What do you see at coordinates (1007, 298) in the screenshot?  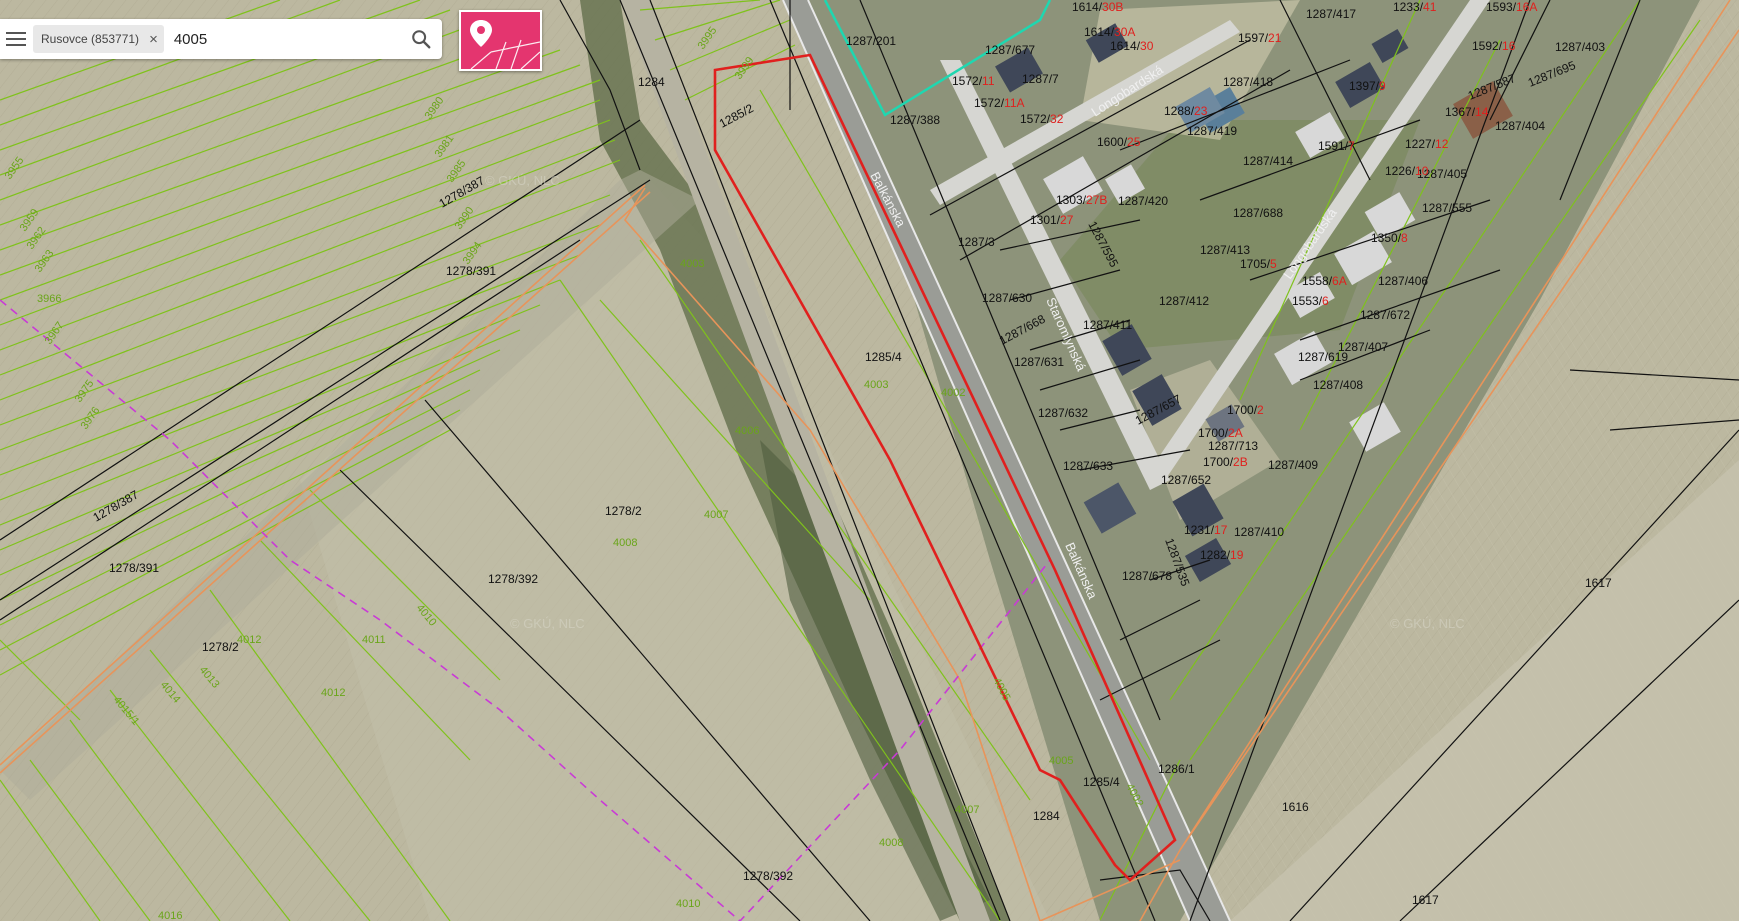 I see `parcel-label: 1287/630` at bounding box center [1007, 298].